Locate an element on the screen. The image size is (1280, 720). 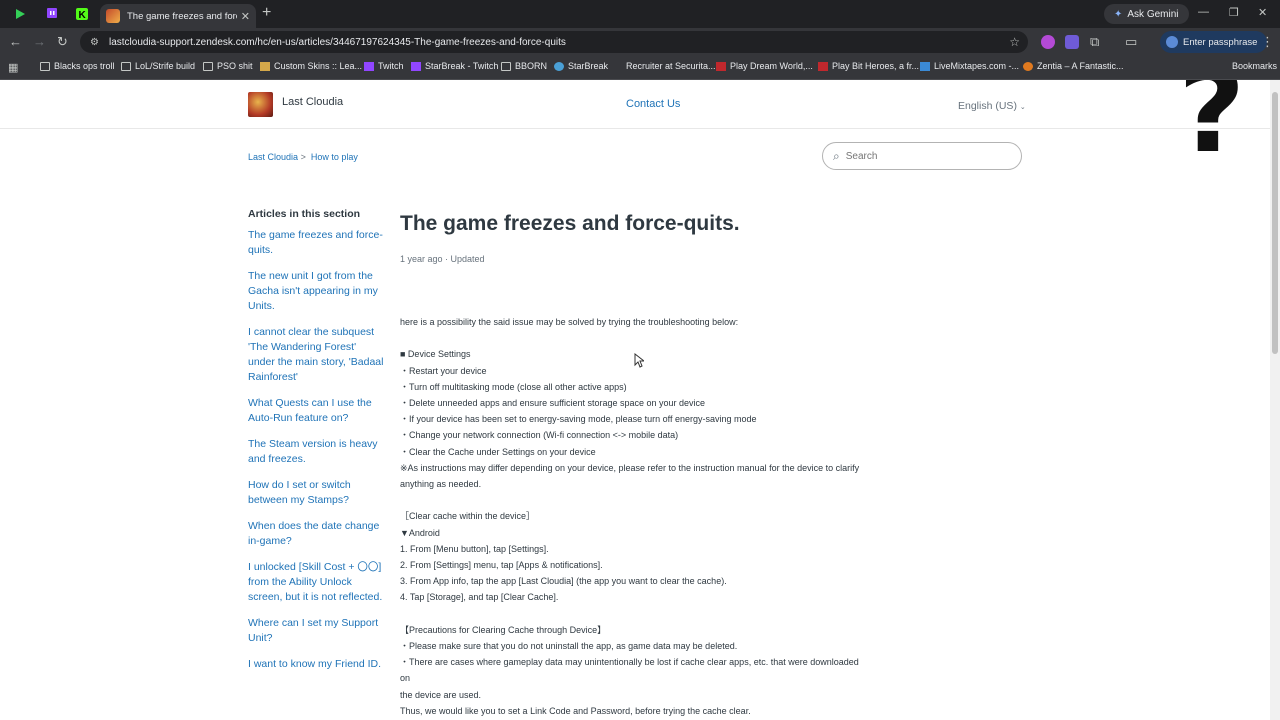
pinned-tab-kick: K is located at coordinates (82, 14).